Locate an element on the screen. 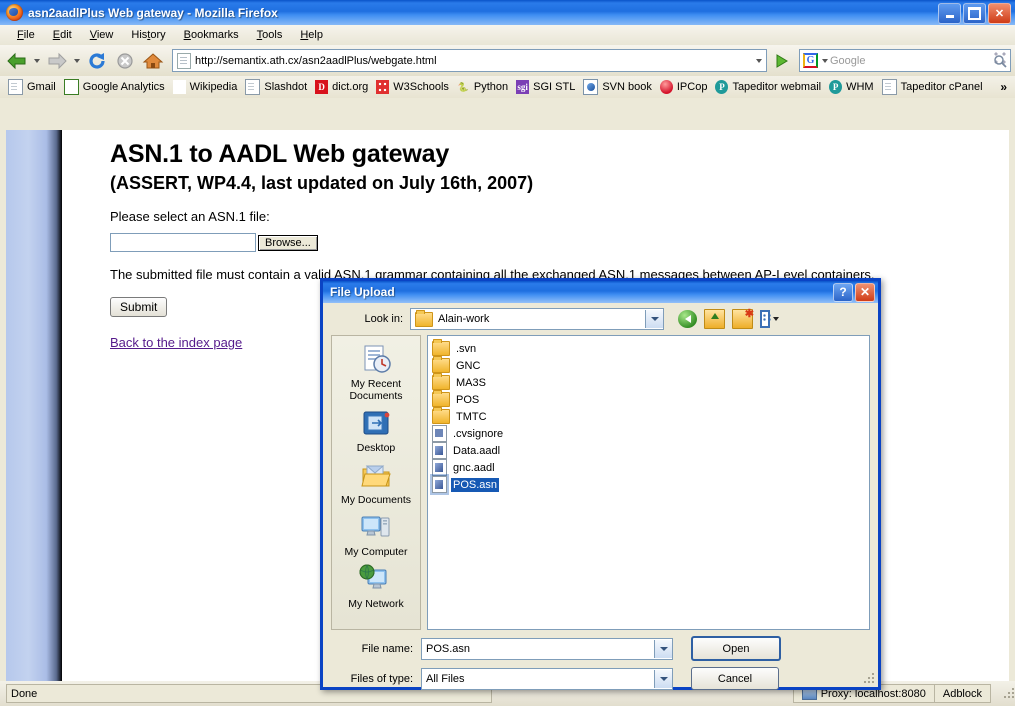  file-name: .cvsignore is located at coordinates (478, 433).